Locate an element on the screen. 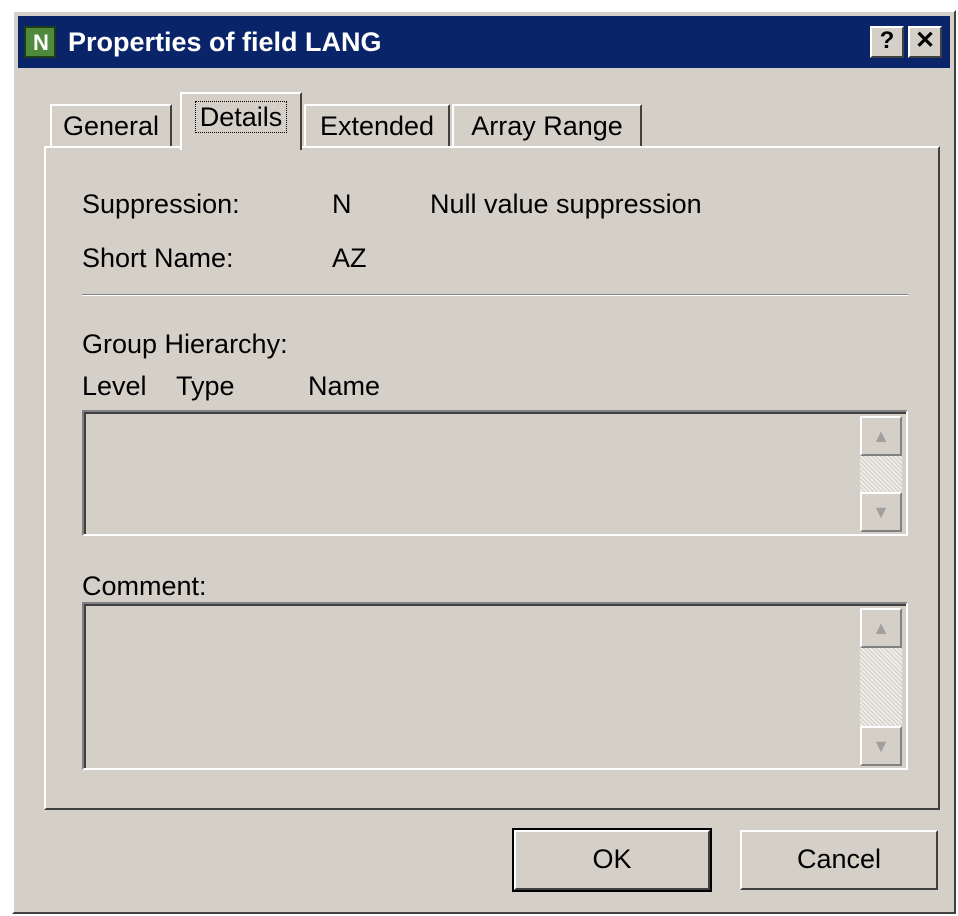  group-hierarchy-list-area is located at coordinates (495, 473).